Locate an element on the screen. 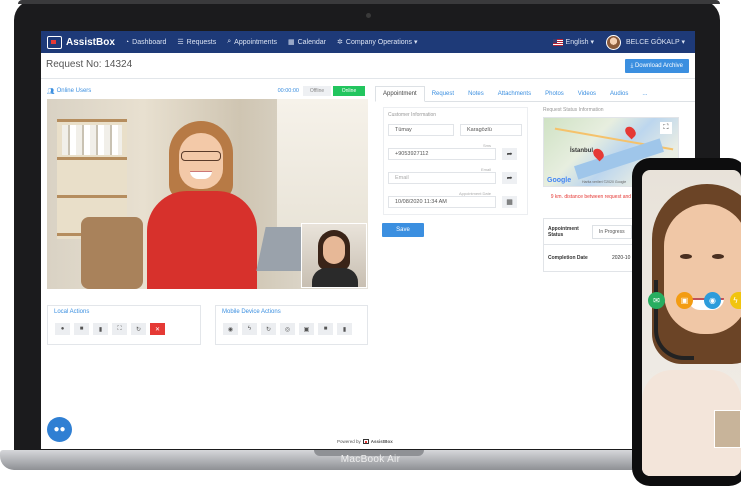  powered-by-brand: AssistBox is located at coordinates (381, 441).